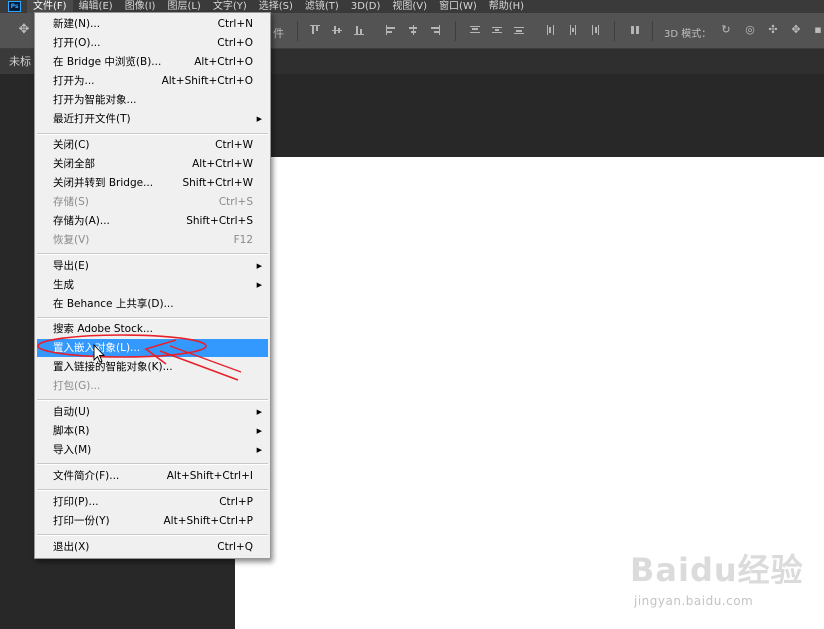 The image size is (824, 629). I want to click on menu-item-scripts: 脚本(R) ▶, so click(152, 431).